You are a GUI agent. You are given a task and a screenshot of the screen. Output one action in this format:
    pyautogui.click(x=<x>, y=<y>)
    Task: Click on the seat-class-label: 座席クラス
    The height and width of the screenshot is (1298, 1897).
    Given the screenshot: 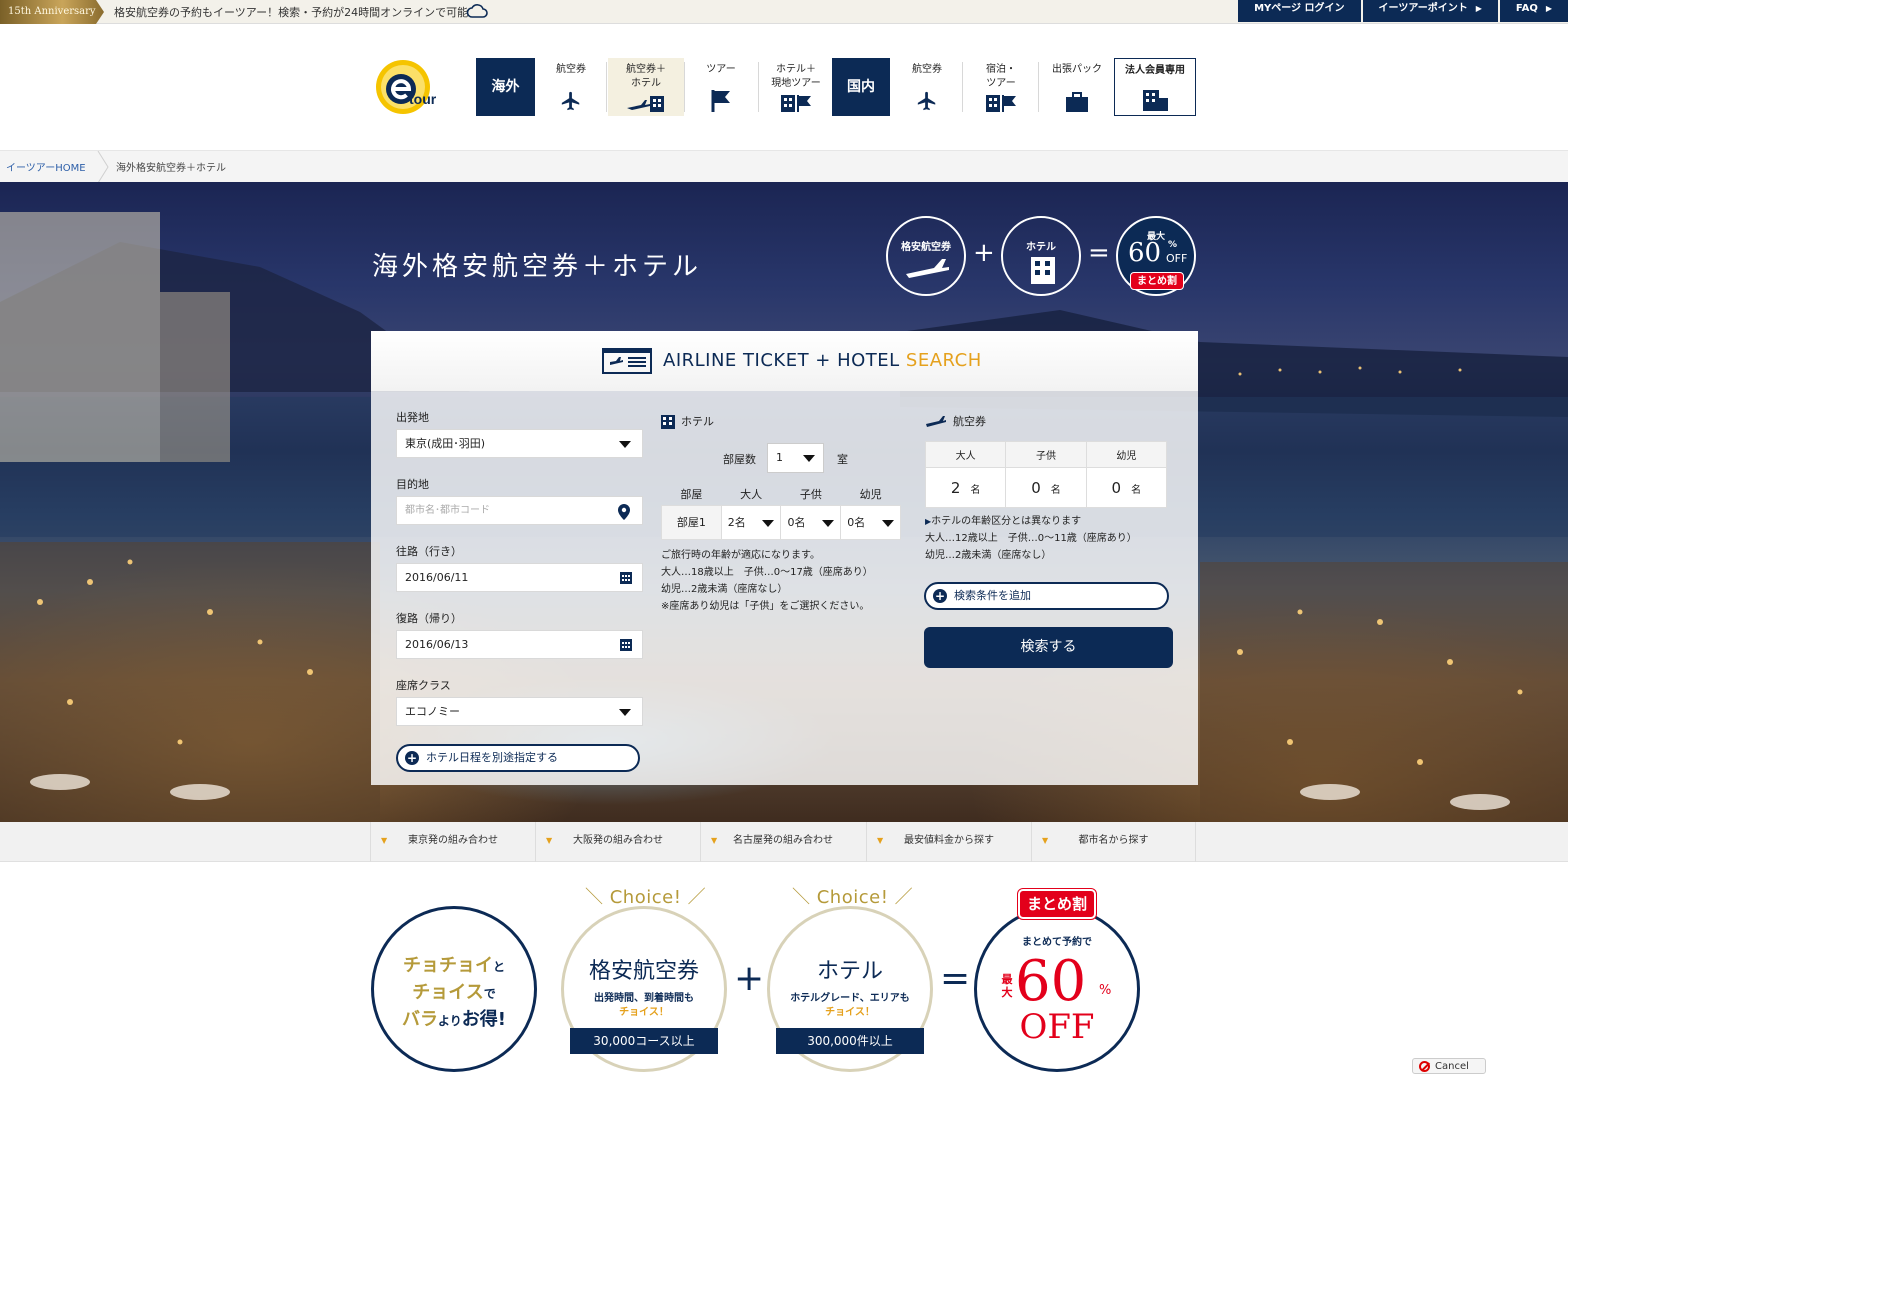 What is the action you would take?
    pyautogui.click(x=423, y=685)
    